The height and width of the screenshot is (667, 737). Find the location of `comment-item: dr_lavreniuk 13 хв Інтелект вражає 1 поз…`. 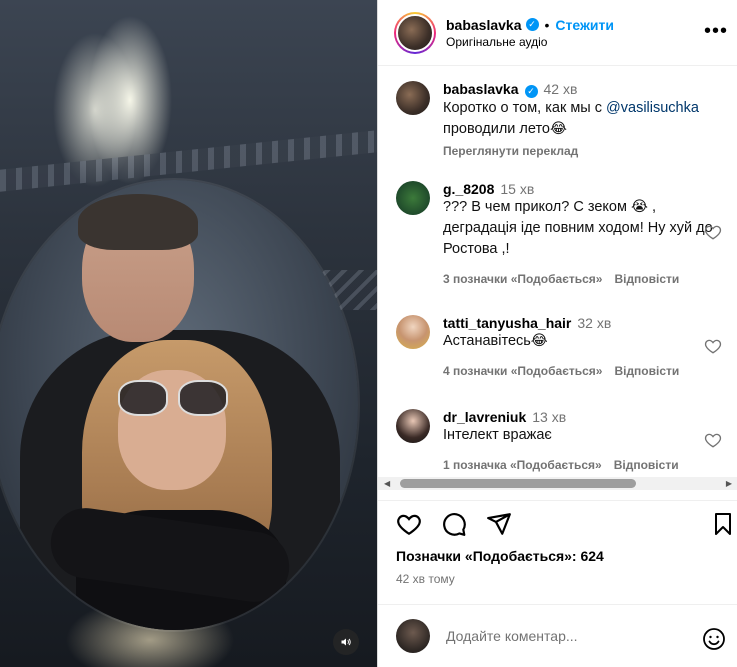

comment-item: dr_lavreniuk 13 хв Інтелект вражає 1 поз… is located at coordinates (559, 440).